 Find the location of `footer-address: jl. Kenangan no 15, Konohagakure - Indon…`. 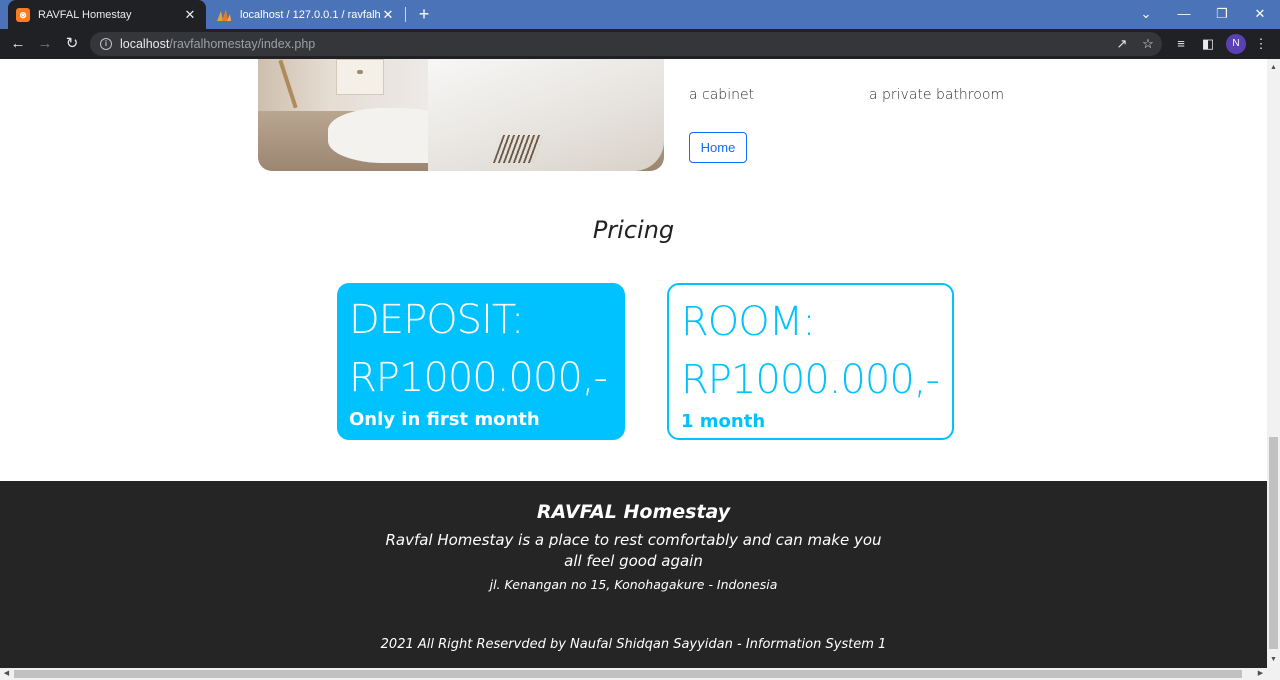

footer-address: jl. Kenangan no 15, Konohagakure - Indon… is located at coordinates (633, 584).